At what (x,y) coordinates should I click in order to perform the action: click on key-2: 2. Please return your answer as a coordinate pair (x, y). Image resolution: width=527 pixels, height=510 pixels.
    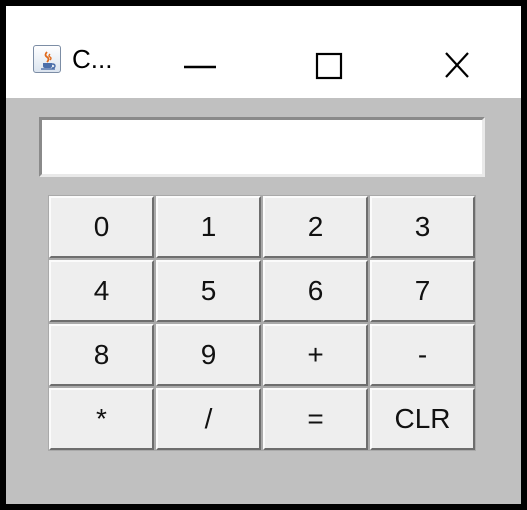
    Looking at the image, I should click on (315, 227).